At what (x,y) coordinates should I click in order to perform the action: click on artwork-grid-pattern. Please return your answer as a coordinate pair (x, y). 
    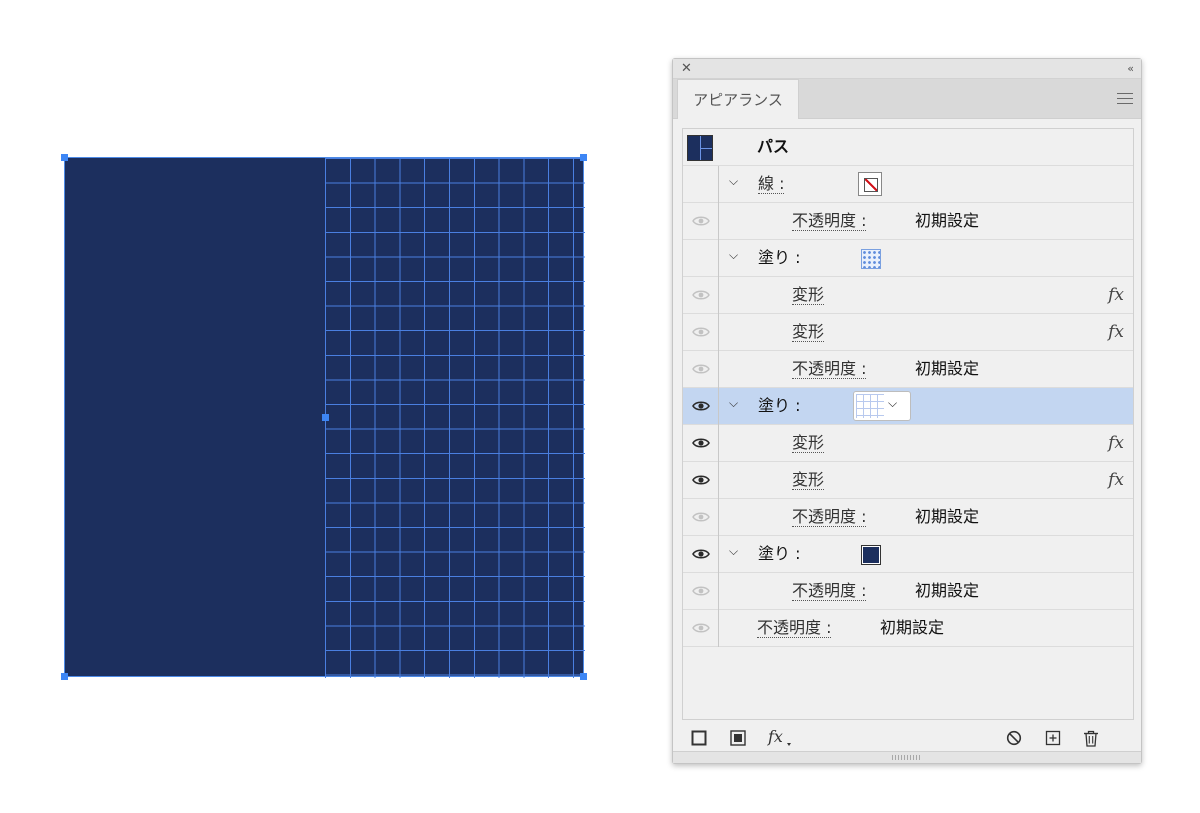
    Looking at the image, I should click on (455, 418).